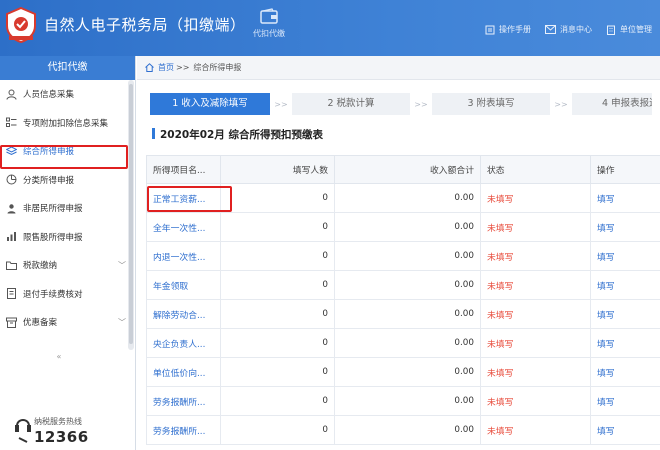 The height and width of the screenshot is (450, 660). I want to click on document-icon, so click(11, 294).